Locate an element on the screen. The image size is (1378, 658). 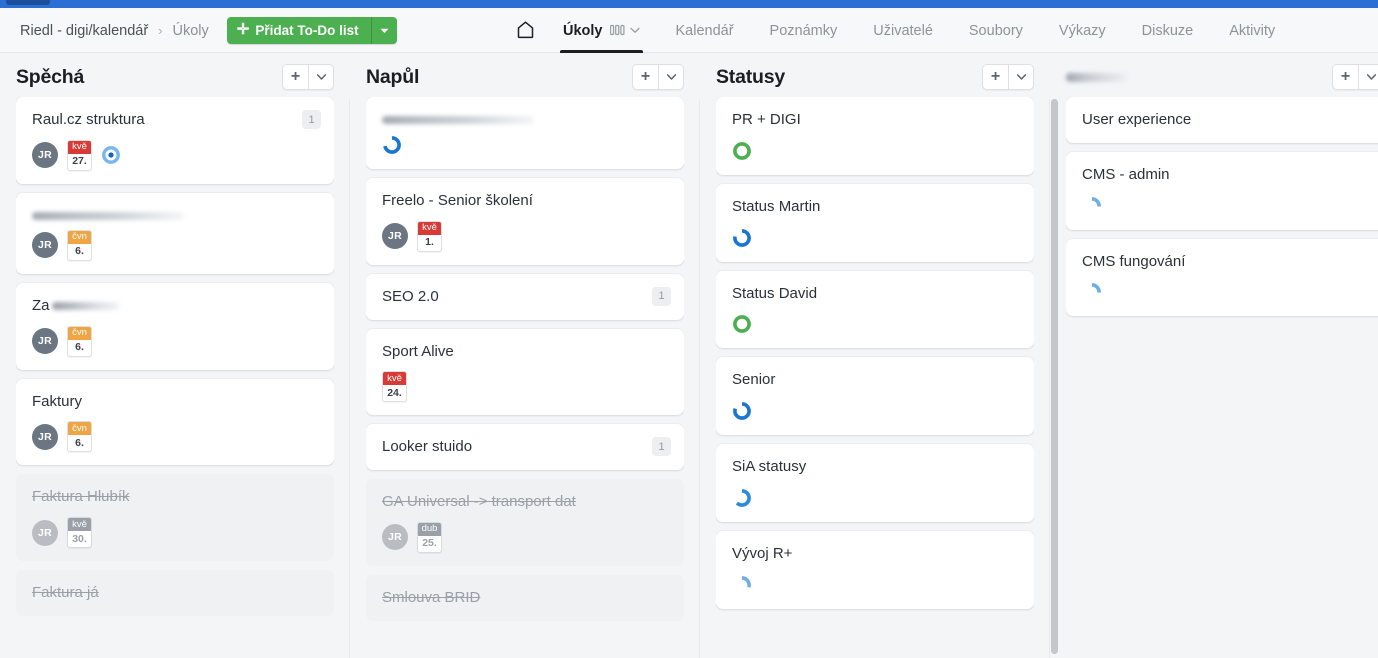
due-date-badge: kvě 27. is located at coordinates (79, 155).